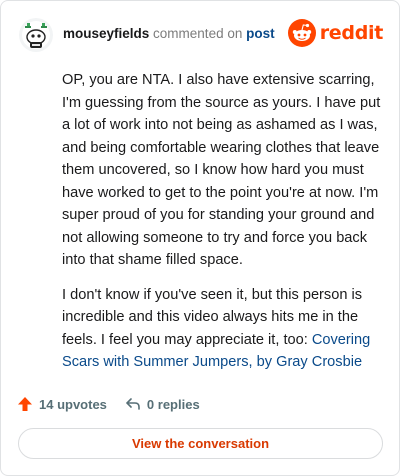 Image resolution: width=400 pixels, height=476 pixels. I want to click on upvote-arrow-icon, so click(25, 404).